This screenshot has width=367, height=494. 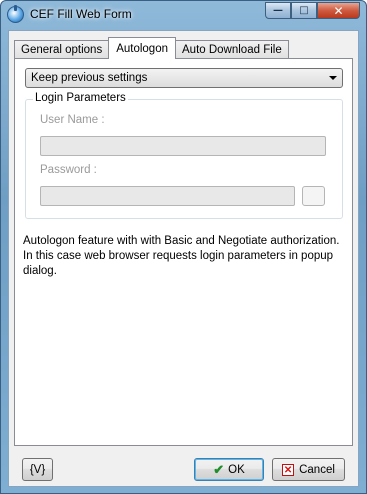 I want to click on checkmark-icon: ✔, so click(x=219, y=469).